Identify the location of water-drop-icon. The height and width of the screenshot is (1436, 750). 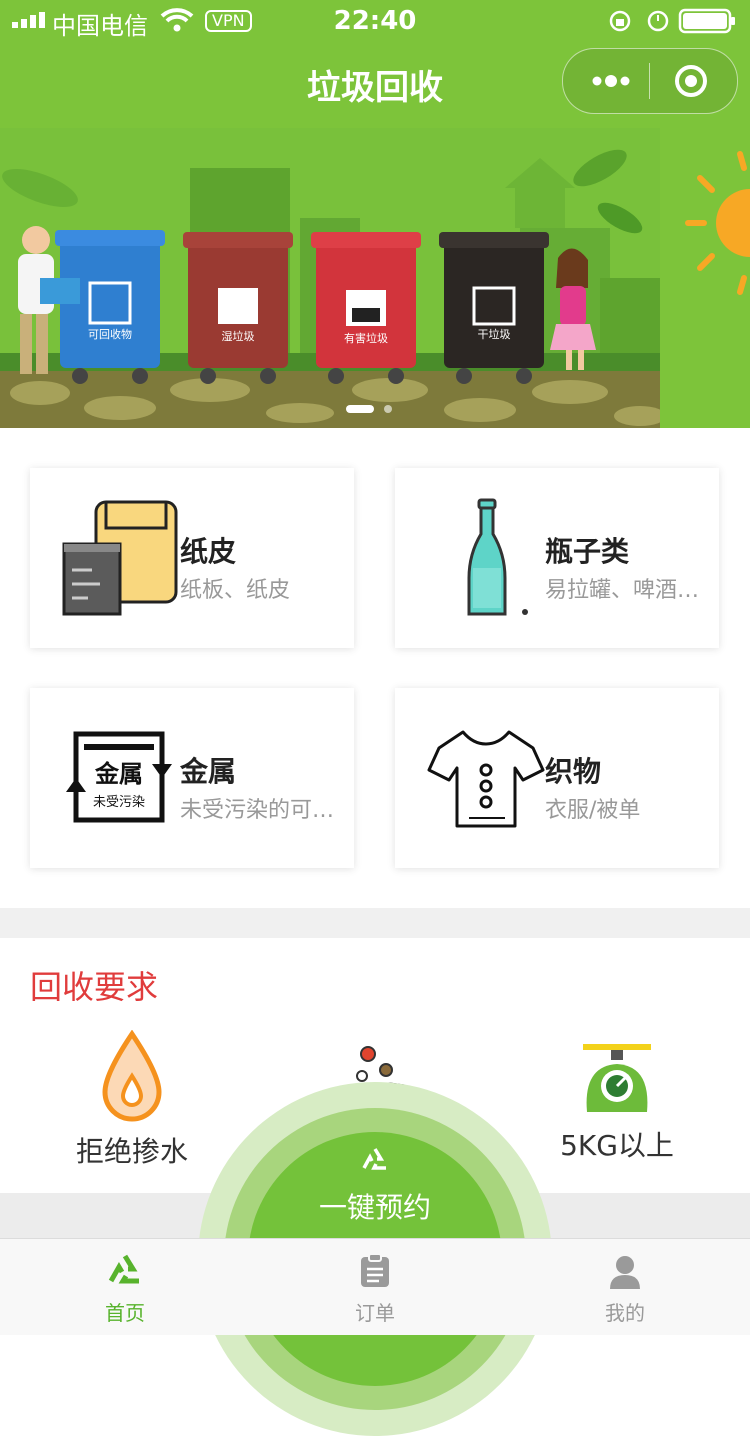
(132, 1075).